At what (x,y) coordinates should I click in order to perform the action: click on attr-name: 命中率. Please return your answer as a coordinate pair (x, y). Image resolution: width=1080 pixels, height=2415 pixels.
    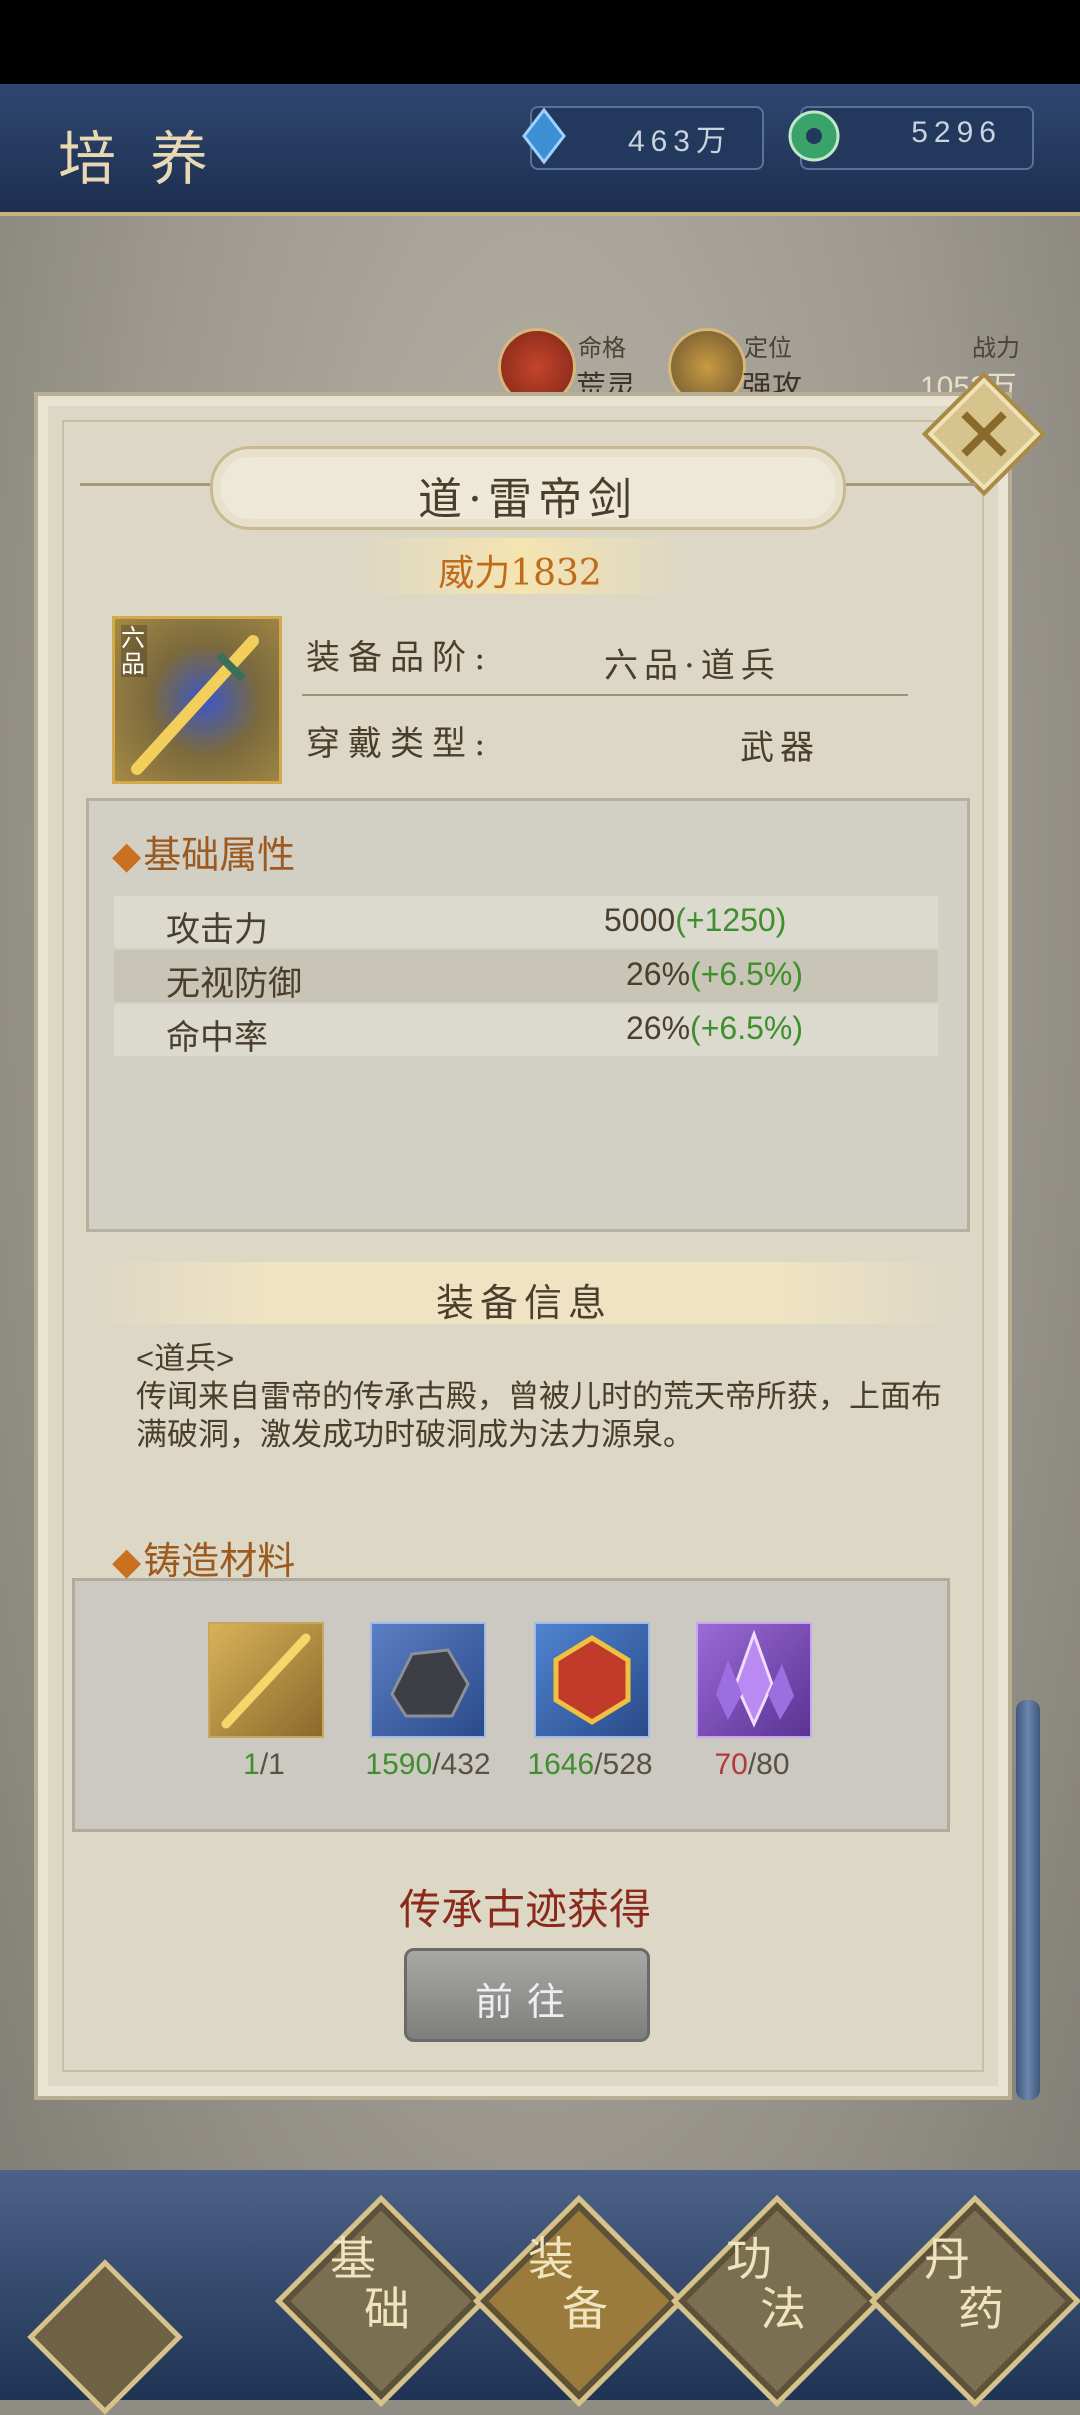
    Looking at the image, I should click on (217, 1038).